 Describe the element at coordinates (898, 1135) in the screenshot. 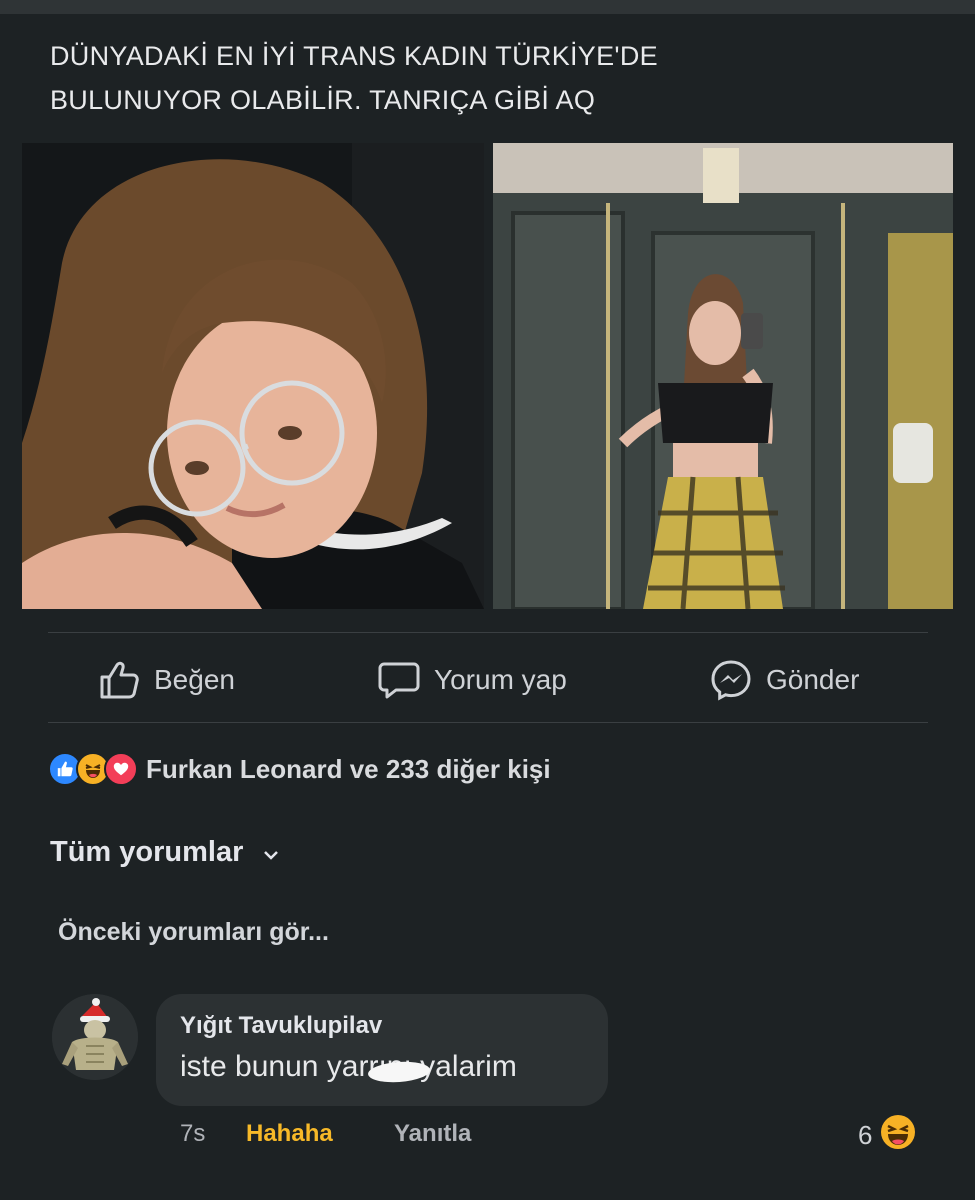

I see `haha-icon` at that location.